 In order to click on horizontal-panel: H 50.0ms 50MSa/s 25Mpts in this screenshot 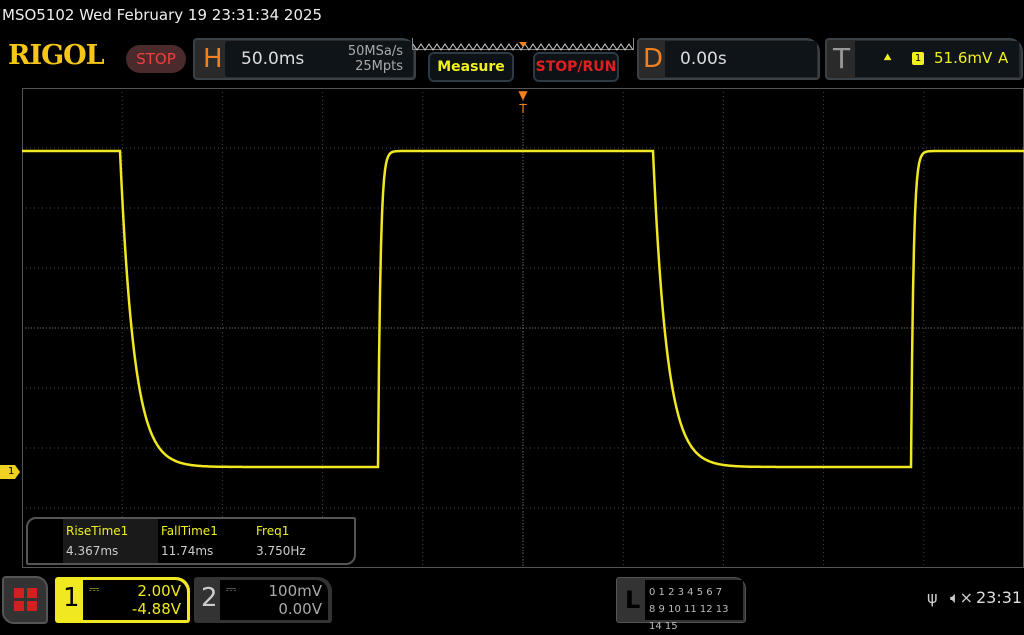, I will do `click(304, 59)`.